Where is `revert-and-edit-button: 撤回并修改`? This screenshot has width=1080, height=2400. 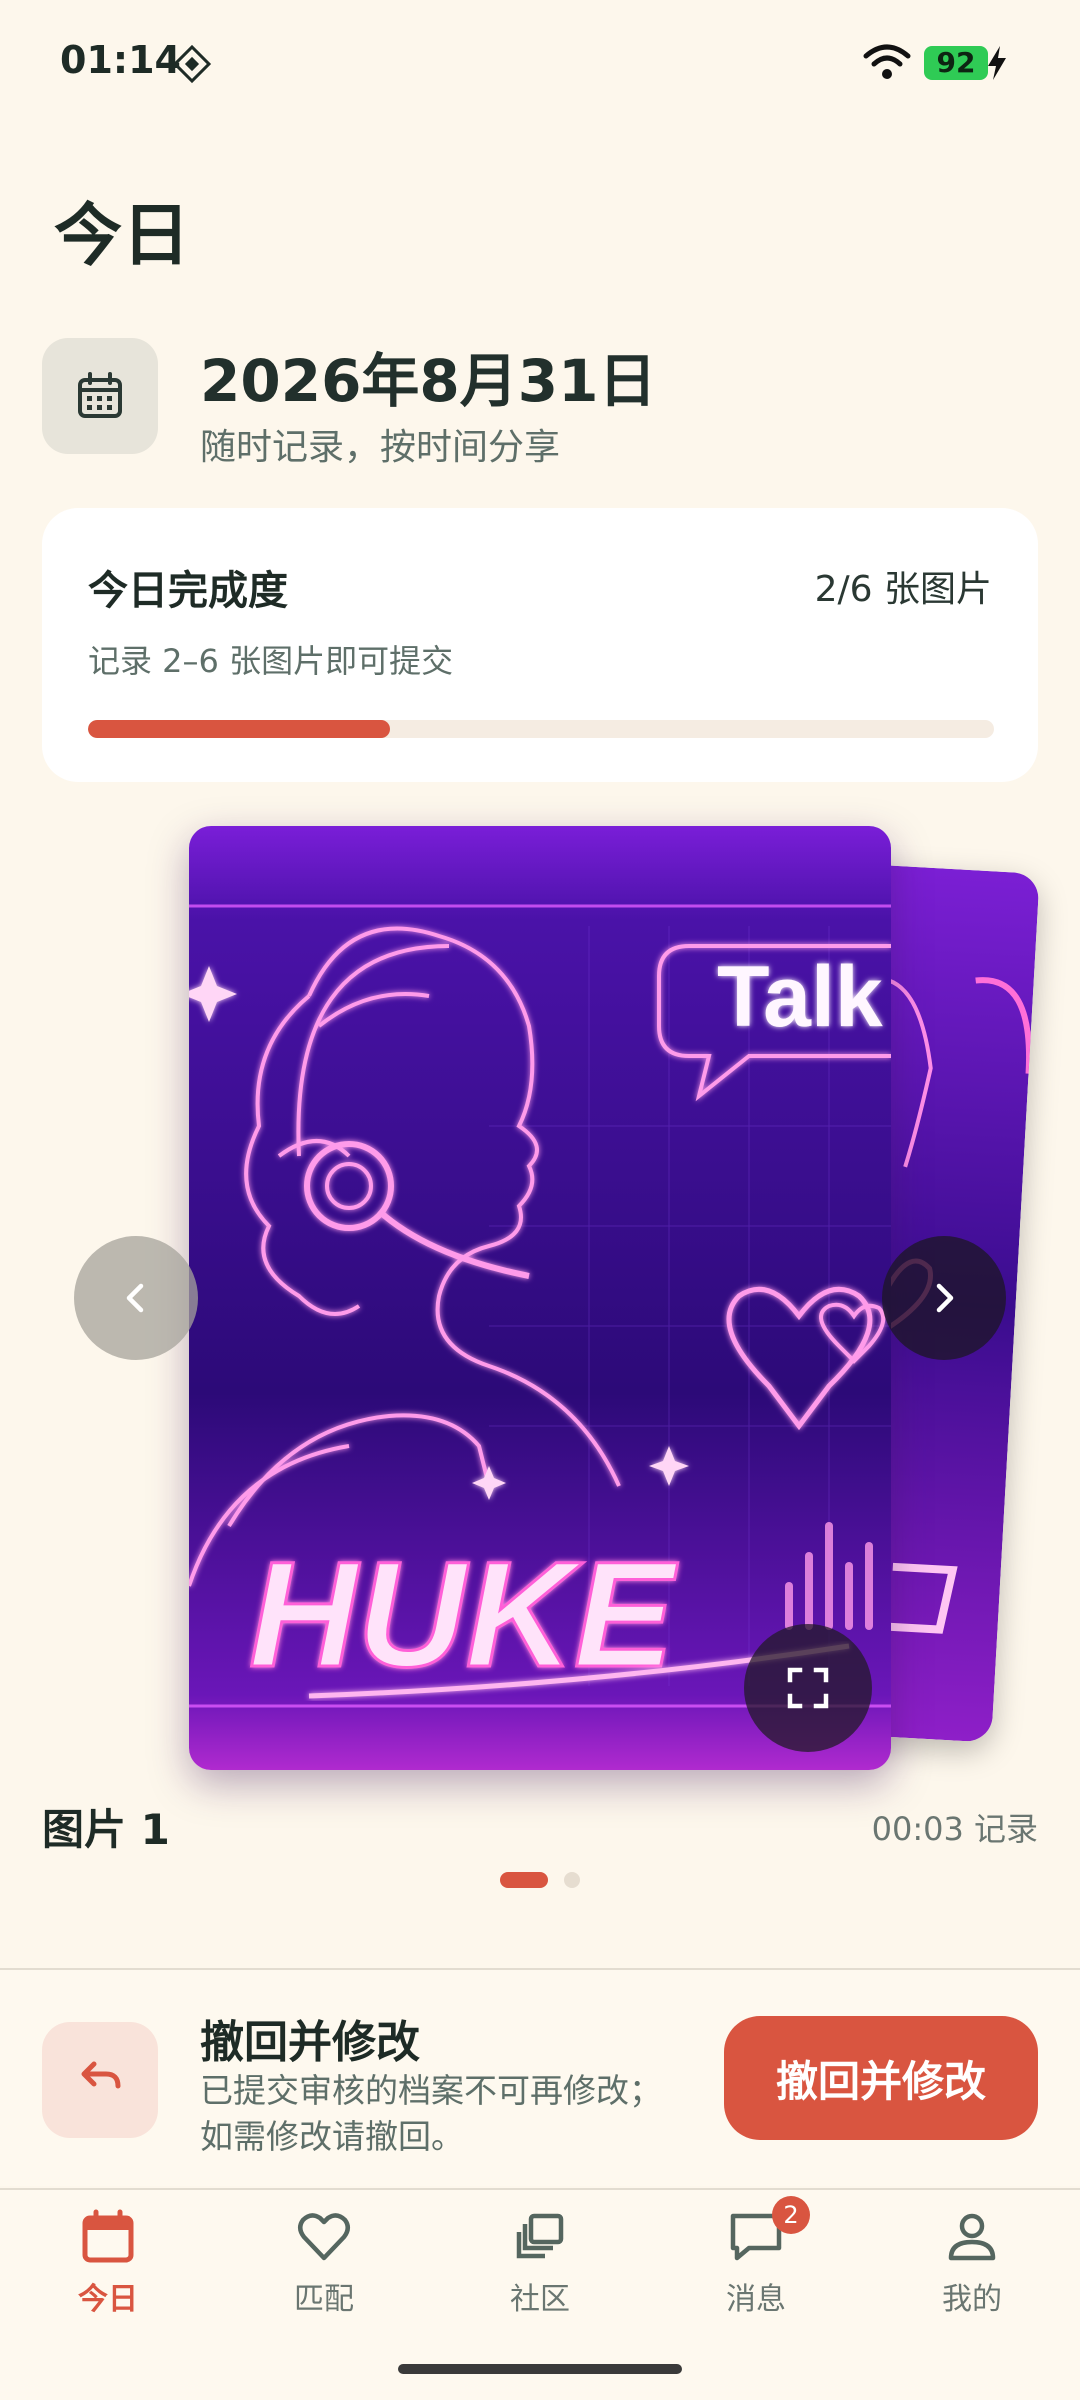
revert-and-edit-button: 撤回并修改 is located at coordinates (881, 2078).